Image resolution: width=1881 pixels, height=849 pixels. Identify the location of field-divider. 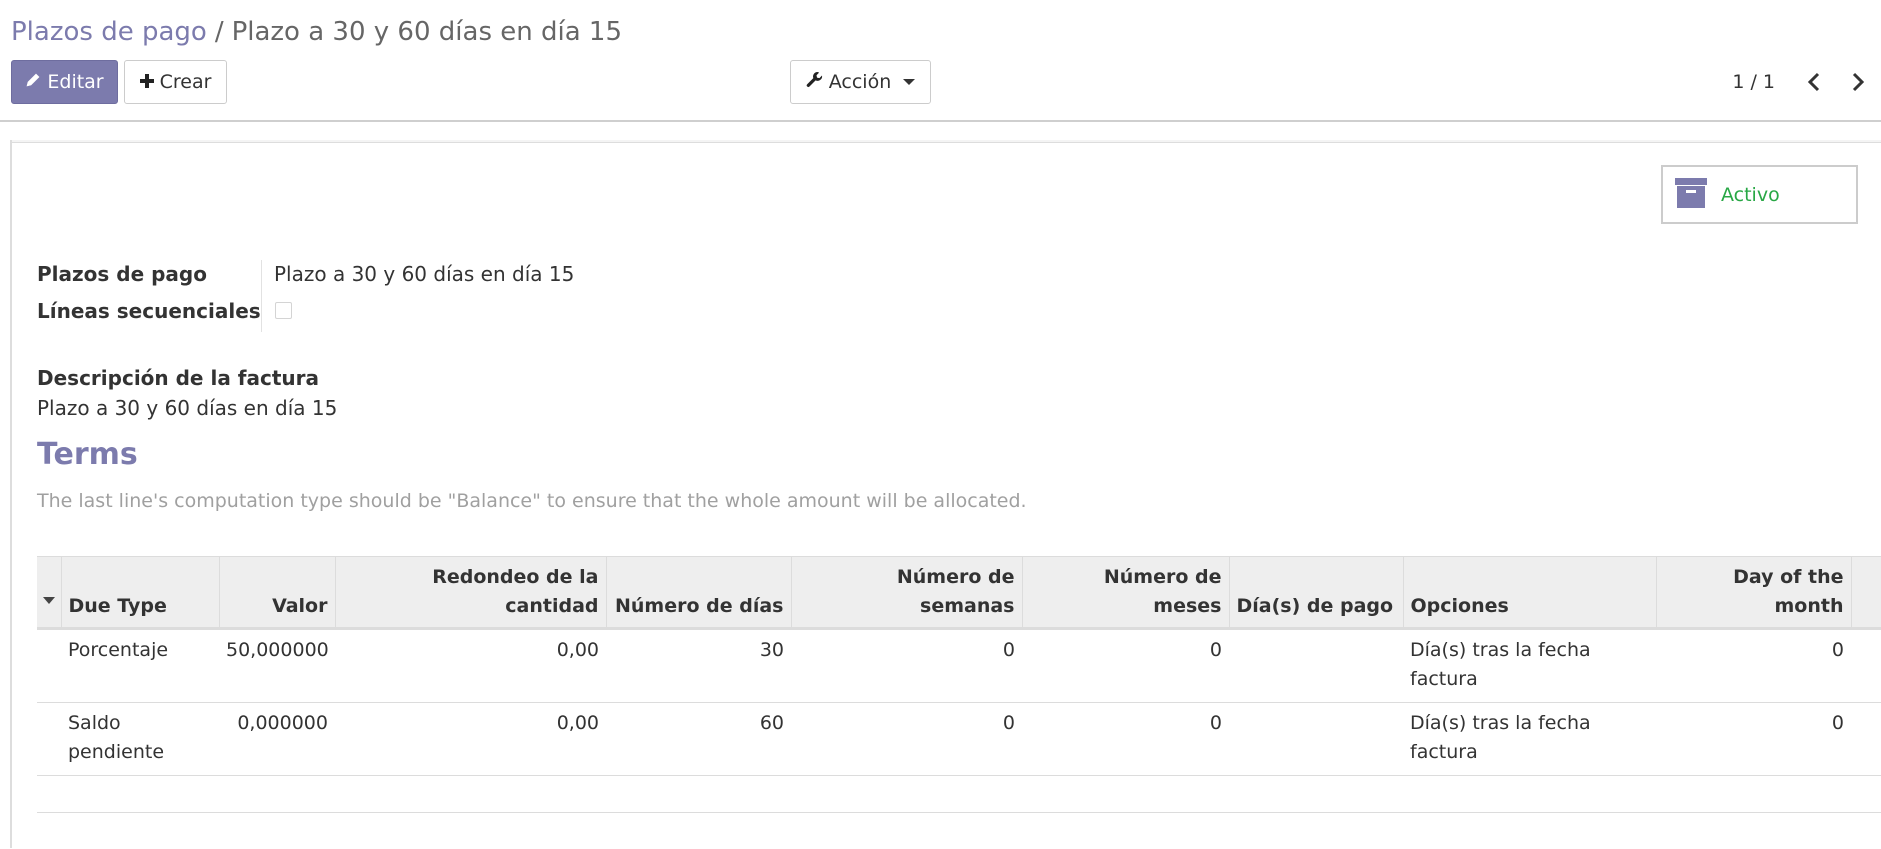
(261, 296).